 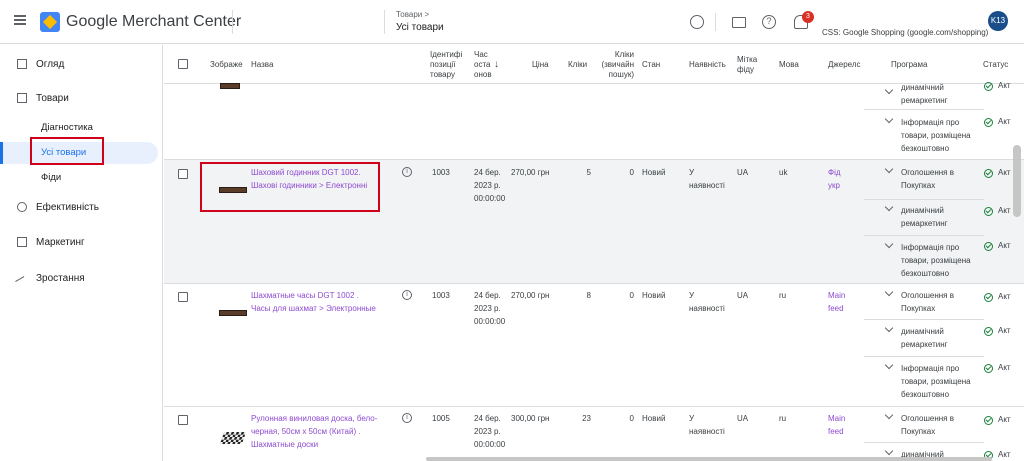 What do you see at coordinates (449, 65) in the screenshot?
I see `column-header-id: Ідентифі позиції товару` at bounding box center [449, 65].